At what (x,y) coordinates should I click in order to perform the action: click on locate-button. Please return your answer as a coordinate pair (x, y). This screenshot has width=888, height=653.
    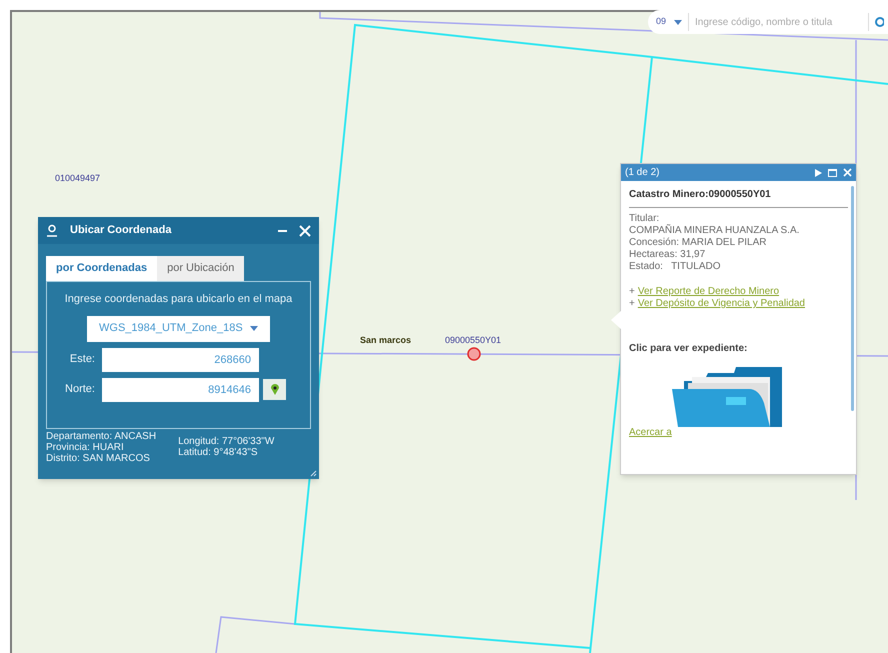
    Looking at the image, I should click on (274, 389).